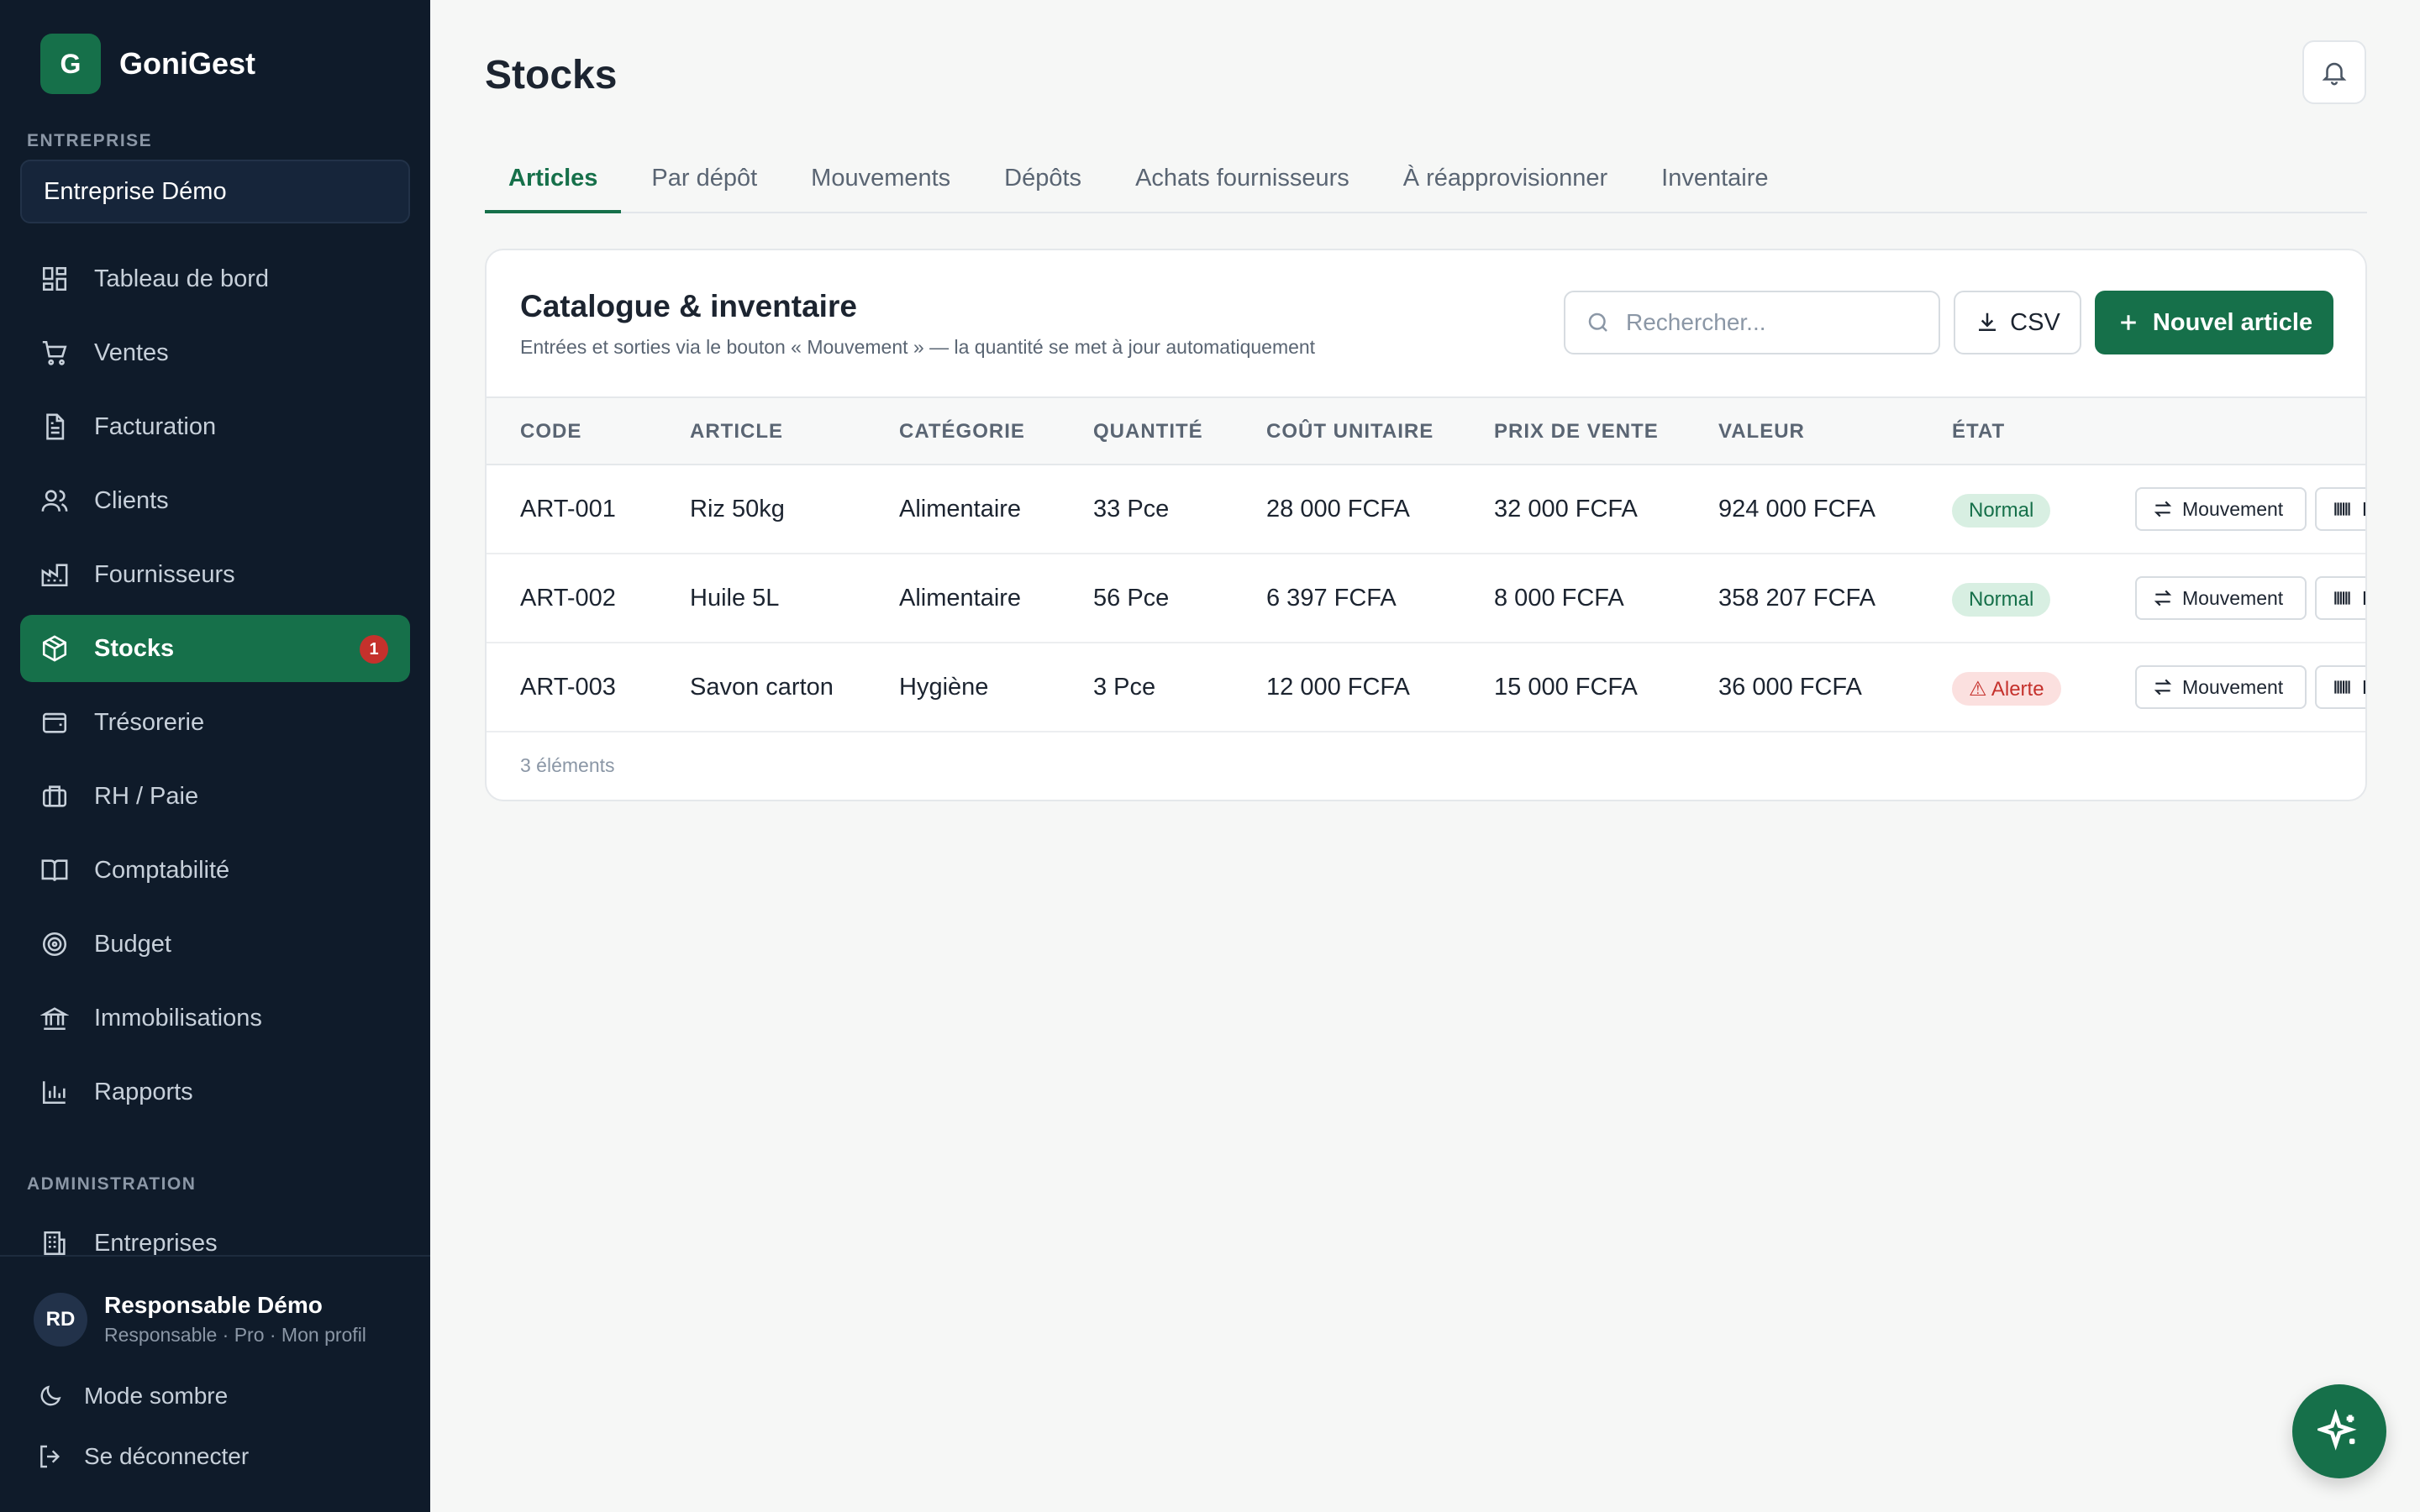 This screenshot has height=1512, width=2420. What do you see at coordinates (50, 1456) in the screenshot?
I see `logout-icon` at bounding box center [50, 1456].